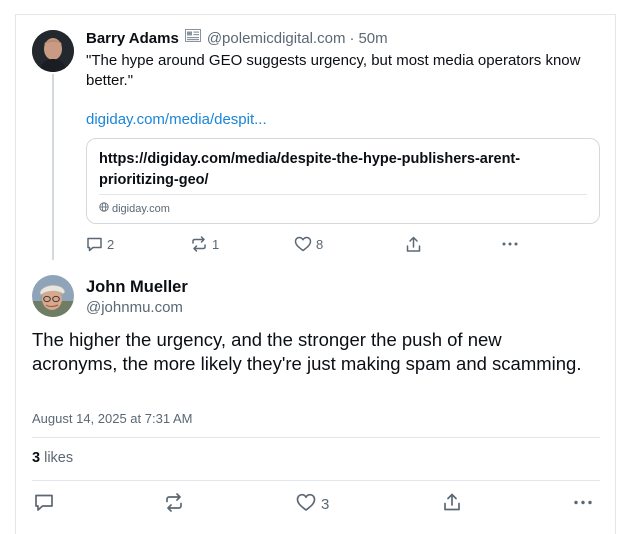 This screenshot has height=534, width=634. I want to click on main-author-handle: @johnmu.com, so click(137, 308).